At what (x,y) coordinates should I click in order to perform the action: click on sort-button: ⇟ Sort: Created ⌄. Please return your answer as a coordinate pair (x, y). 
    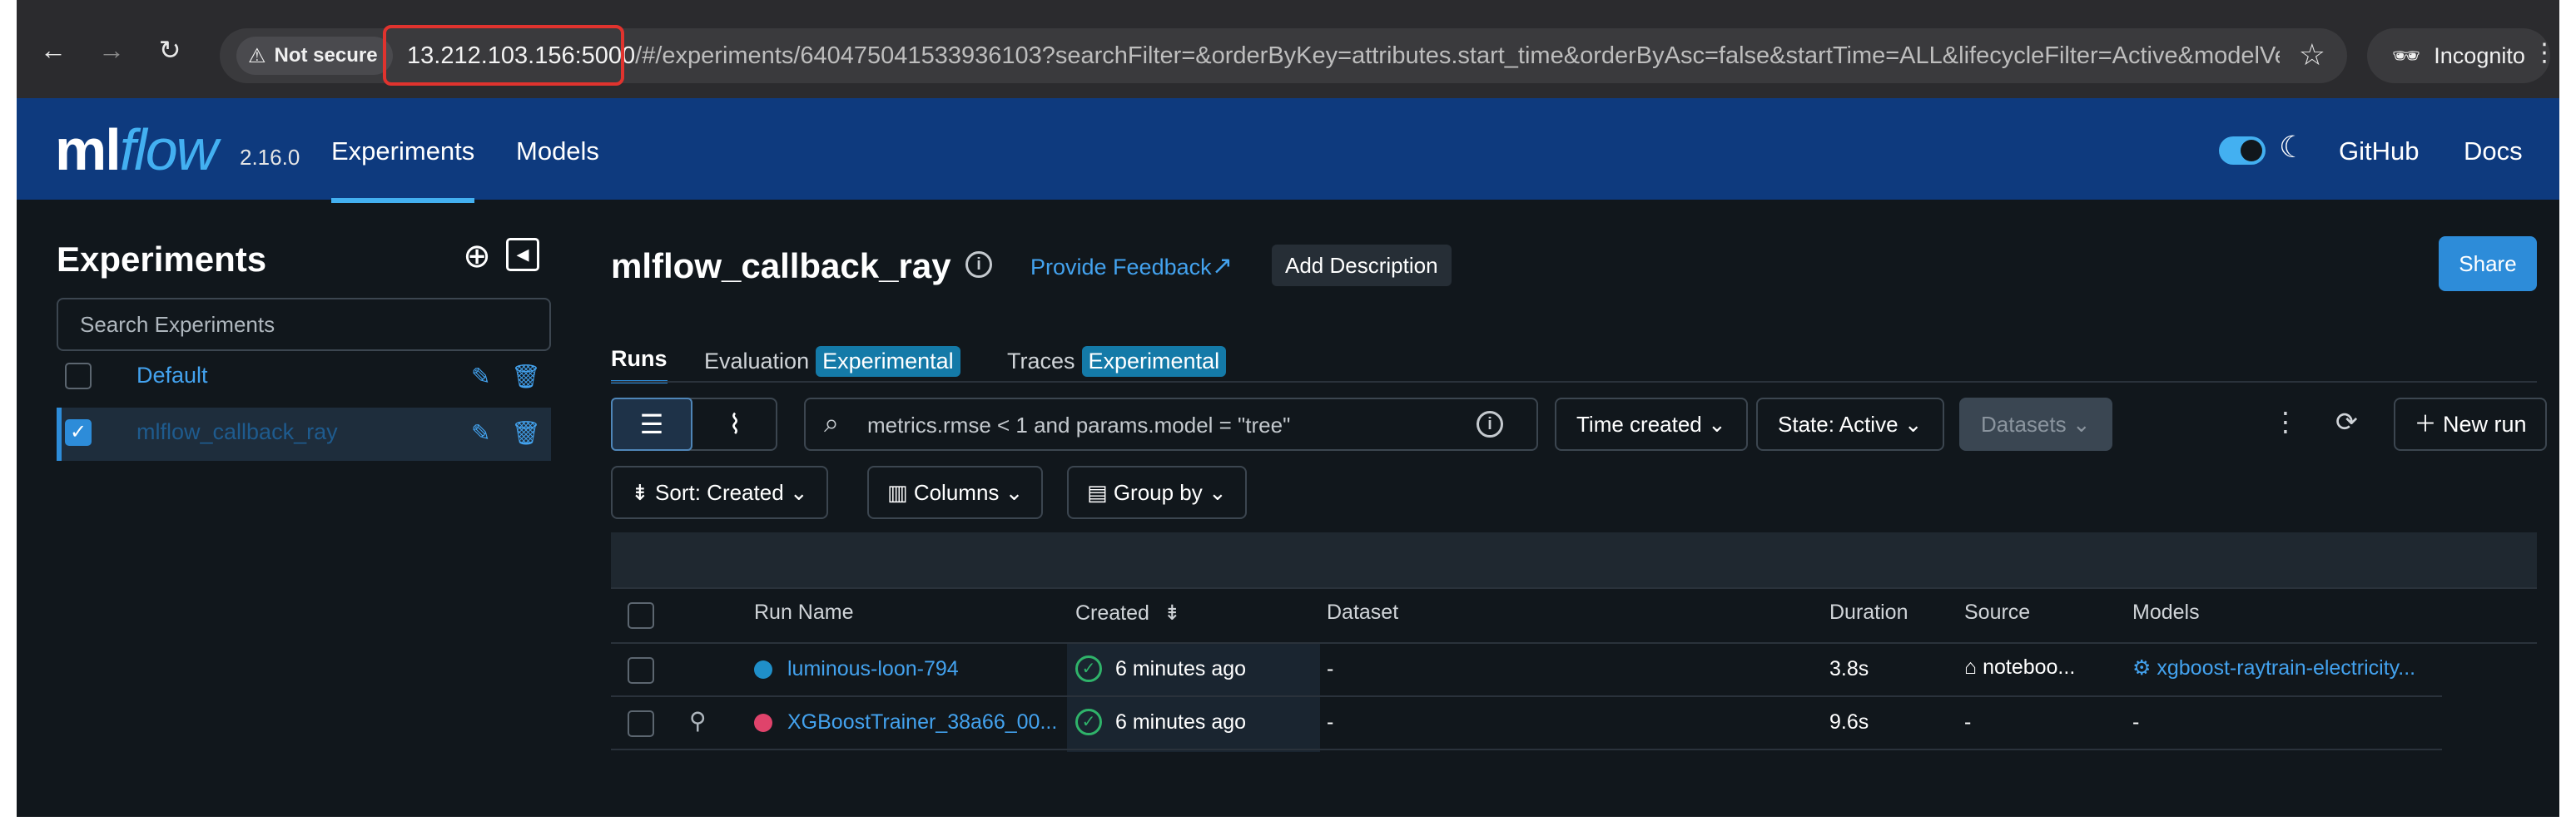
    Looking at the image, I should click on (719, 492).